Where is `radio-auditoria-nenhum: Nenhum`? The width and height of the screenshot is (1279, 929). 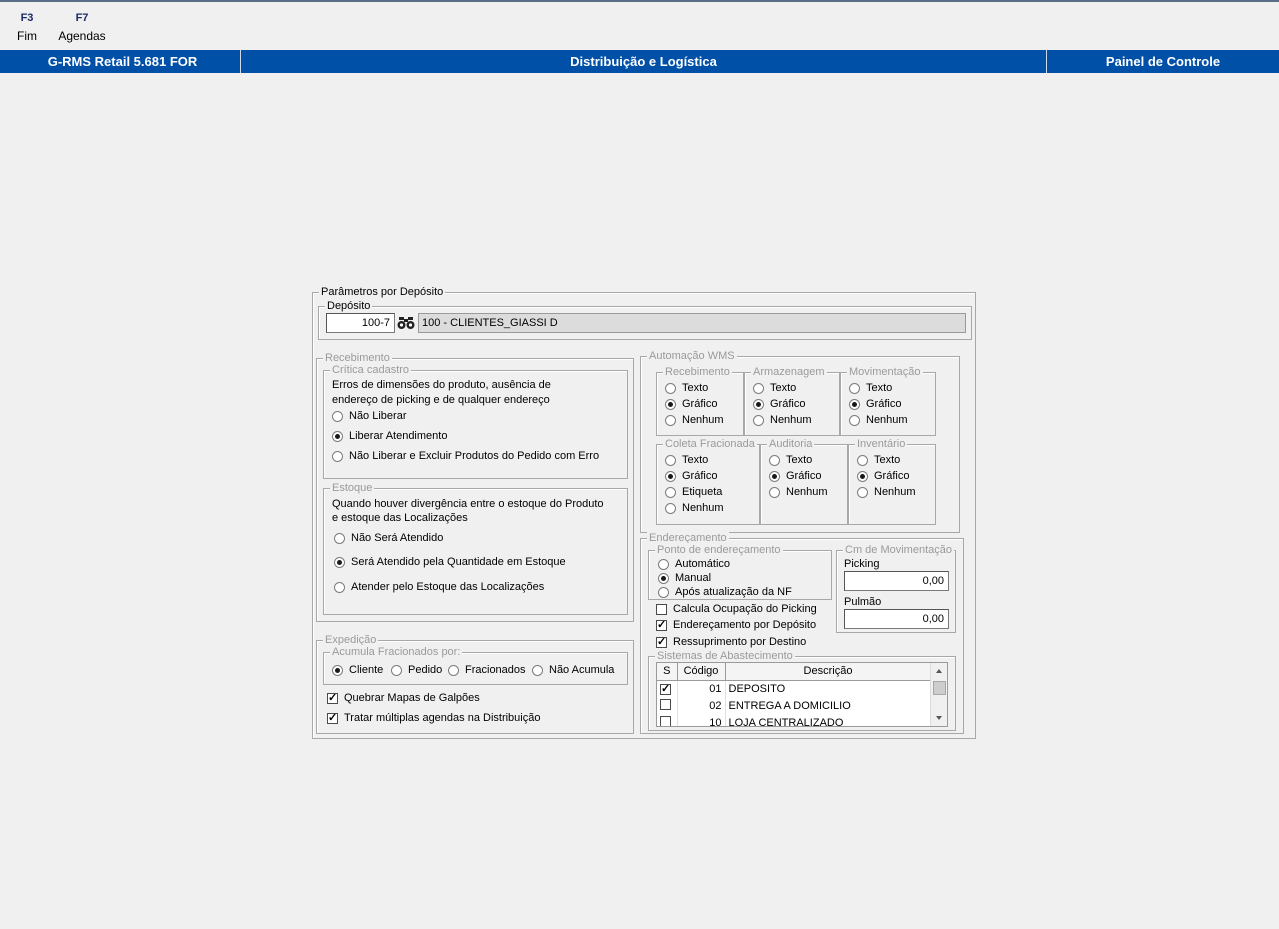 radio-auditoria-nenhum: Nenhum is located at coordinates (798, 492).